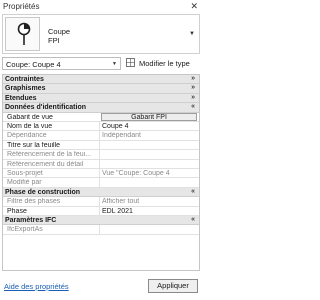 The image size is (320, 300). I want to click on caret-down-icon: ▼, so click(114, 64).